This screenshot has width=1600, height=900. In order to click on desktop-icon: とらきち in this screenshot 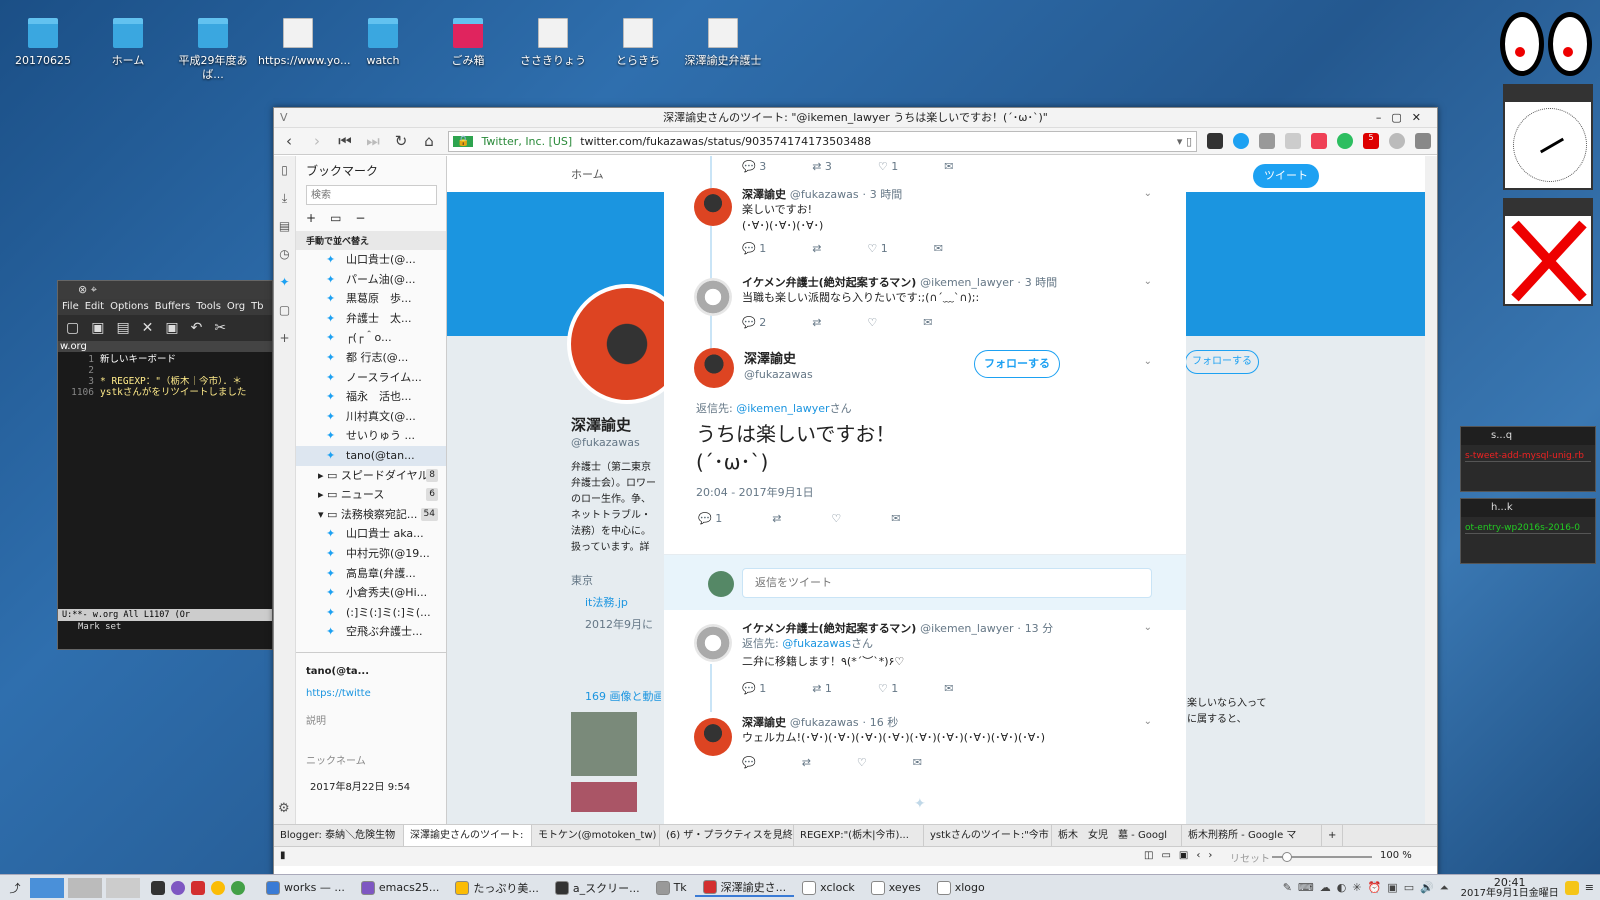, I will do `click(638, 43)`.